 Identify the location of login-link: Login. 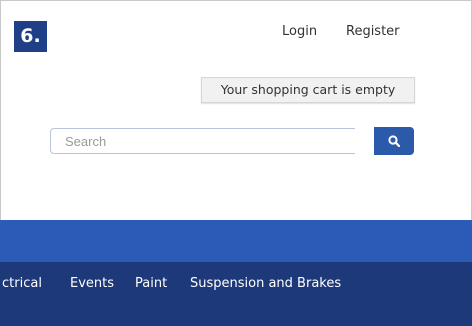
(299, 32).